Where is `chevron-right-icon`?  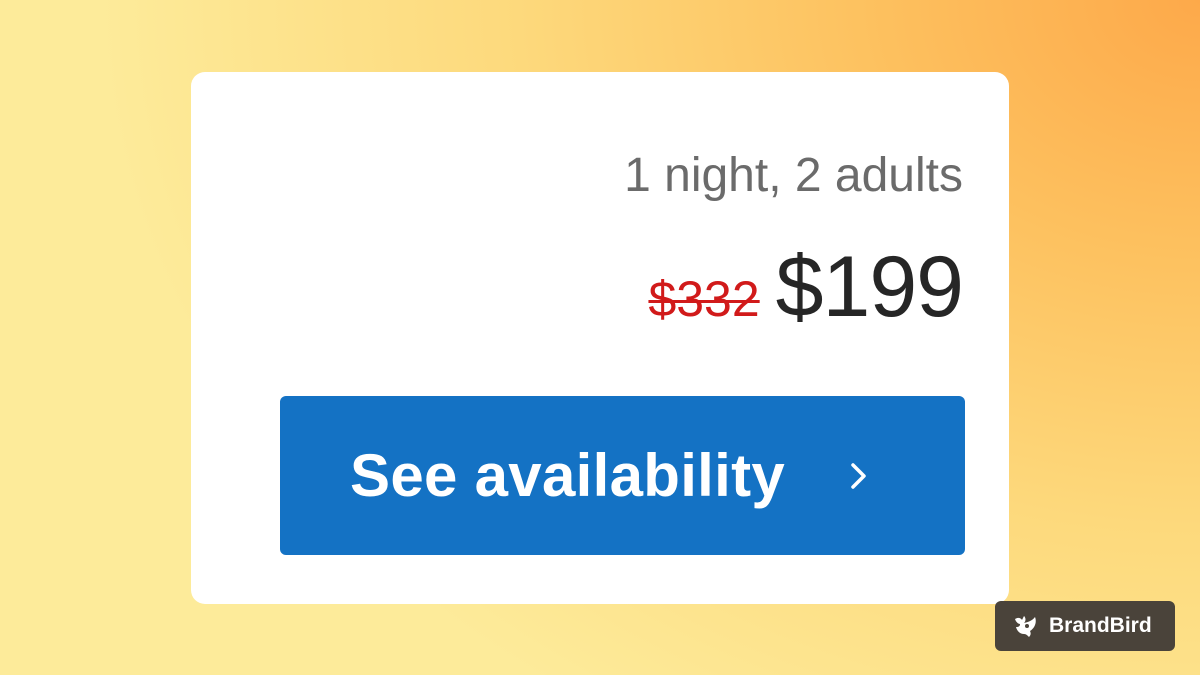 chevron-right-icon is located at coordinates (858, 476).